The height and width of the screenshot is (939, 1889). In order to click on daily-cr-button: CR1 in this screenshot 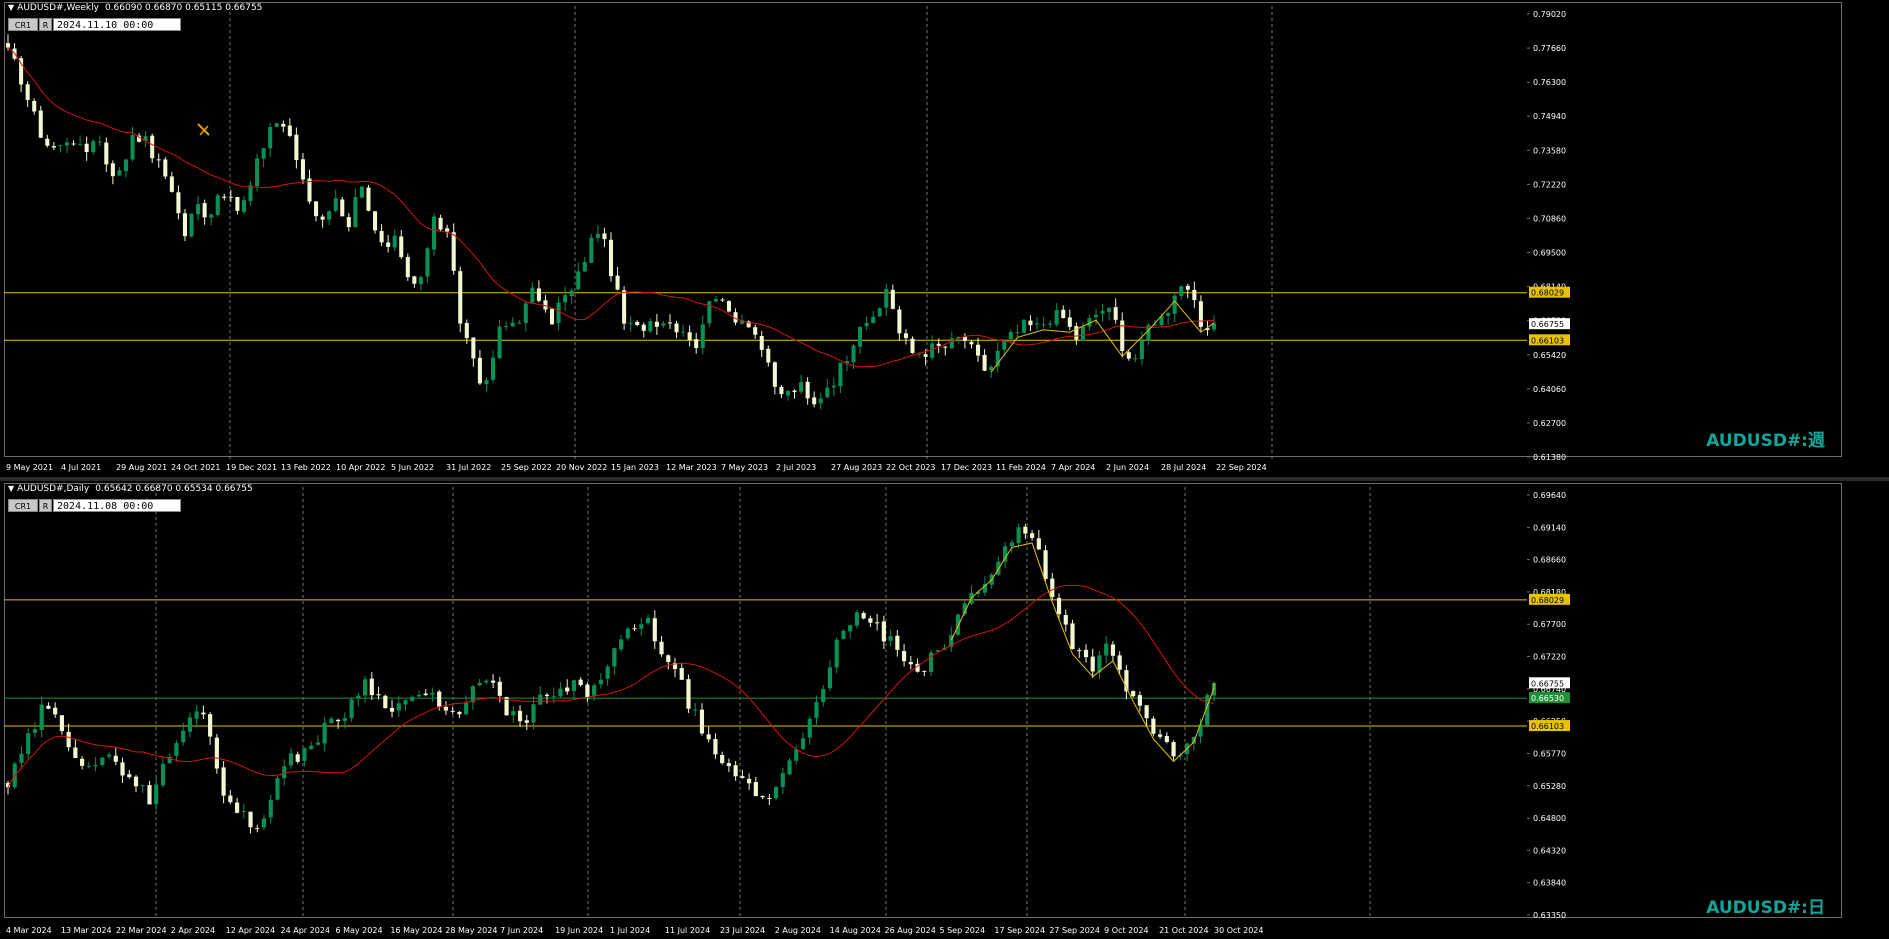, I will do `click(23, 505)`.